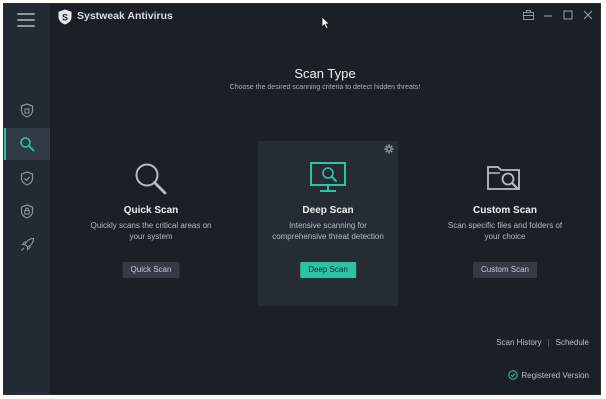 The width and height of the screenshot is (606, 399). I want to click on app-title: Systweak Antivirus, so click(125, 16).